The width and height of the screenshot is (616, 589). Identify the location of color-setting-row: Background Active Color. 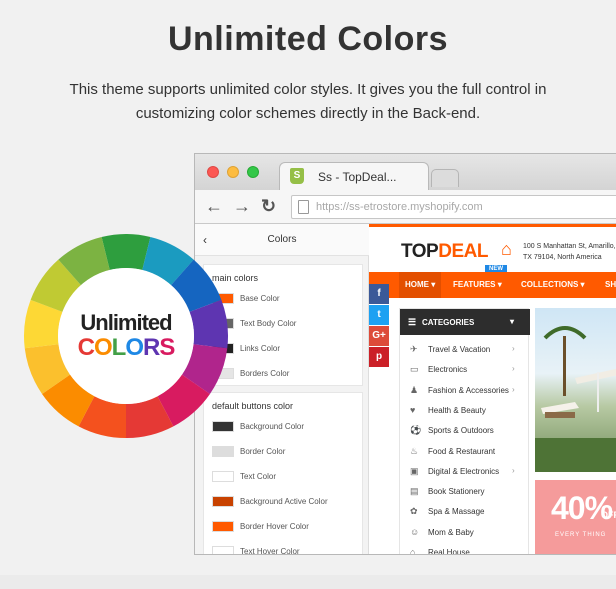
(287, 504).